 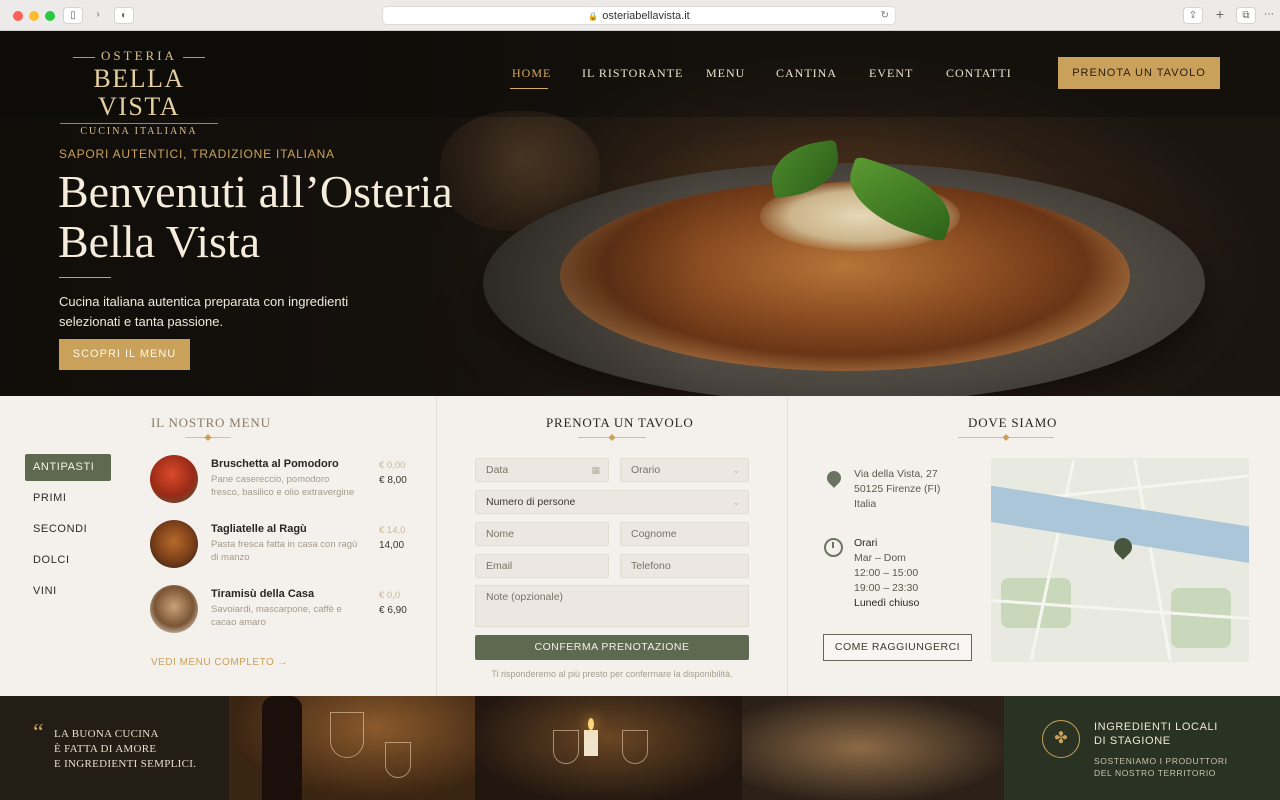 What do you see at coordinates (542, 534) in the screenshot?
I see `first-name-field: Nome` at bounding box center [542, 534].